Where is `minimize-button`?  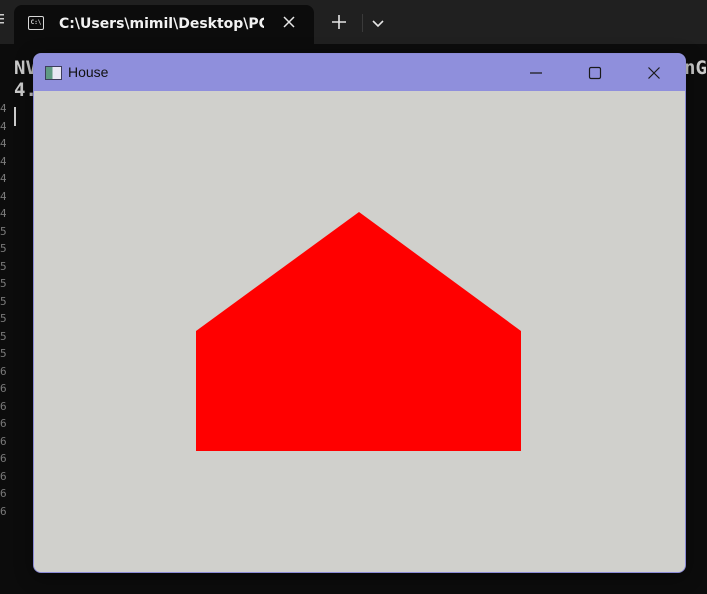 minimize-button is located at coordinates (536, 72).